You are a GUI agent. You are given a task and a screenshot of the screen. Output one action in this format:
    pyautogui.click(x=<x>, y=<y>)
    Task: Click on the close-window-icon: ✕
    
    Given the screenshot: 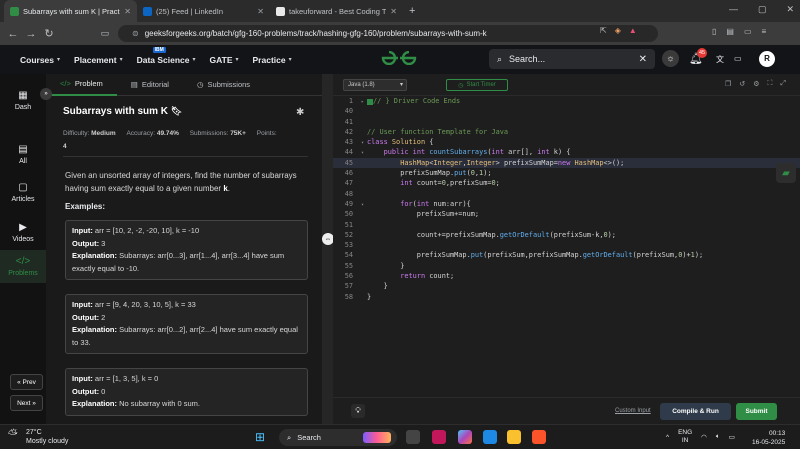 What is the action you would take?
    pyautogui.click(x=790, y=9)
    